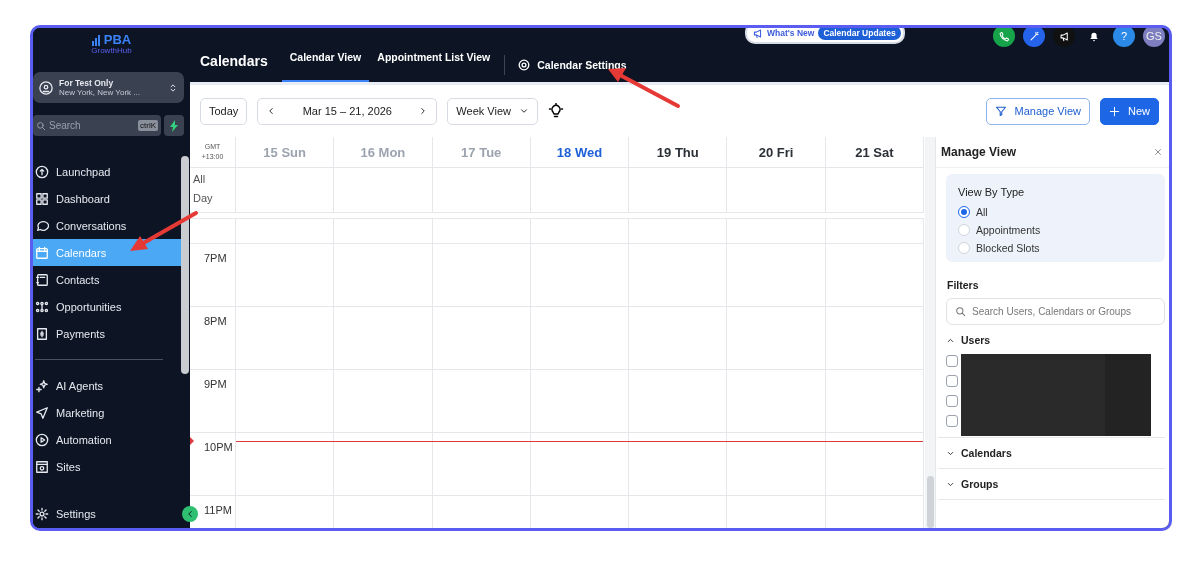 The height and width of the screenshot is (563, 1200). Describe the element at coordinates (677, 152) in the screenshot. I see `day-header: 19 Thu` at that location.